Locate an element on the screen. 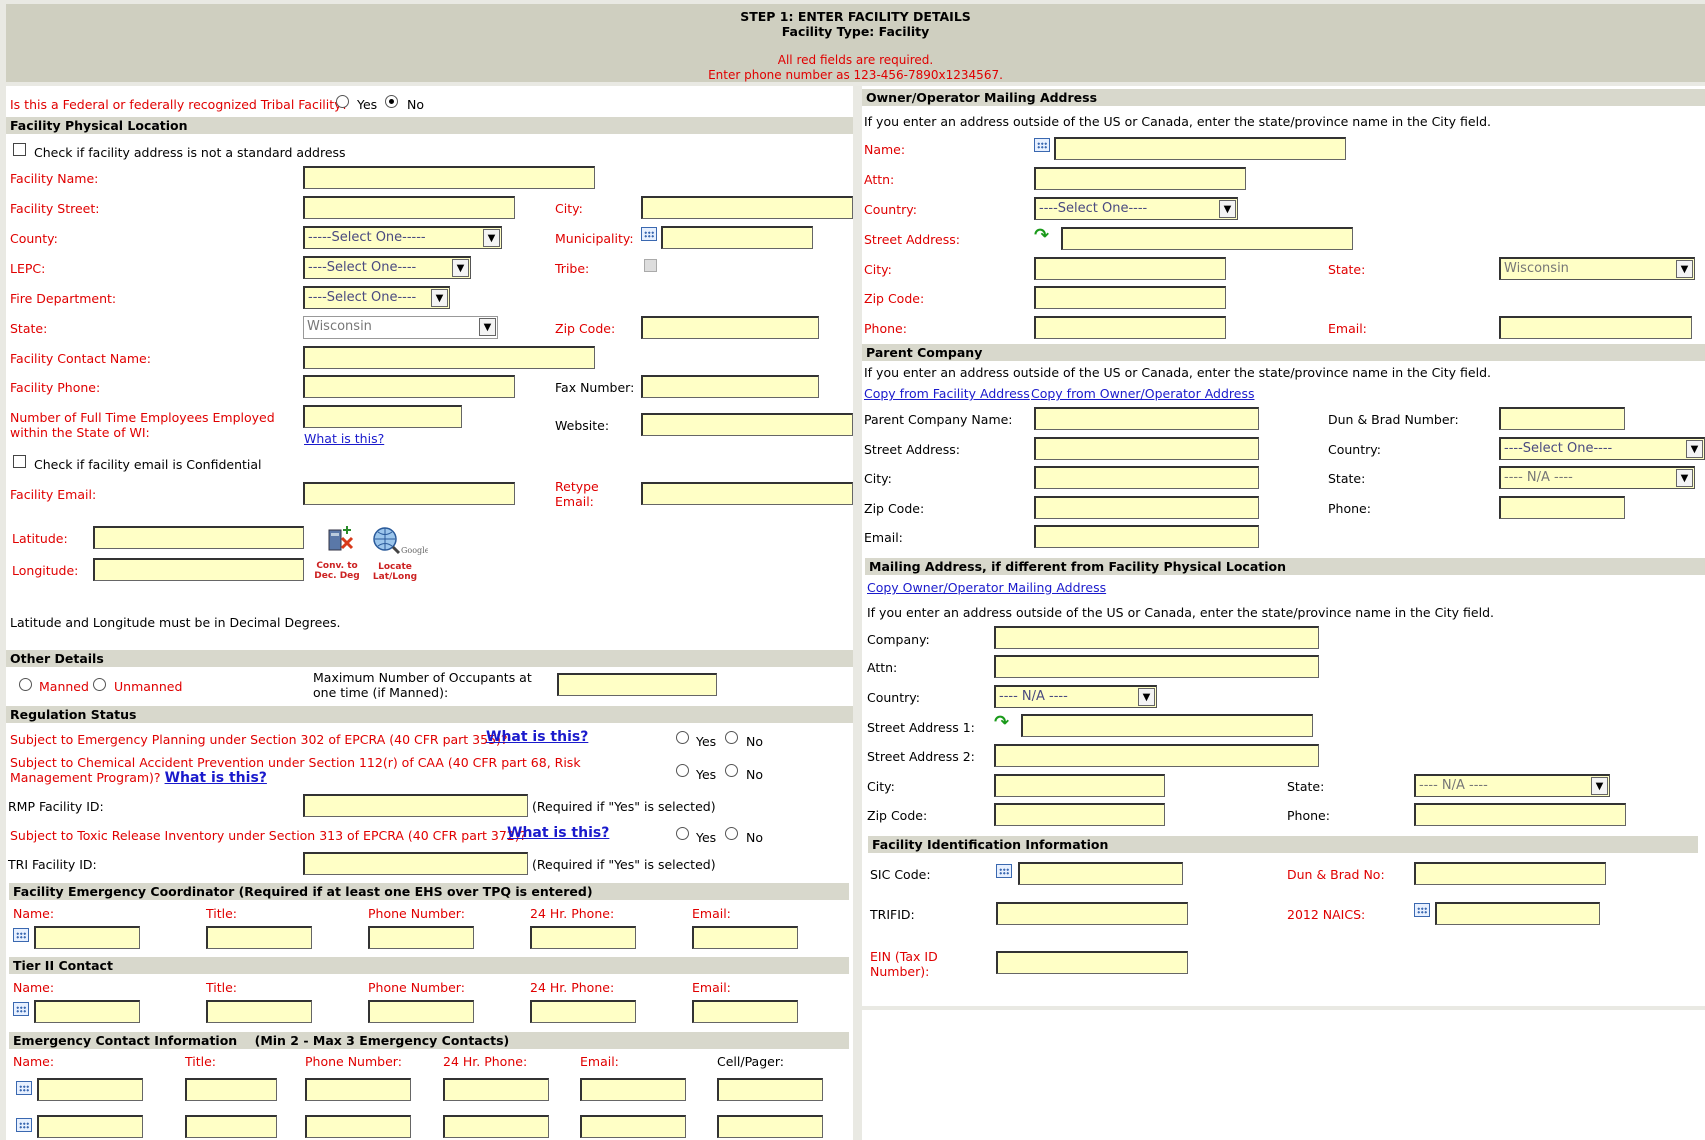  ec1-cell-input is located at coordinates (770, 1089).